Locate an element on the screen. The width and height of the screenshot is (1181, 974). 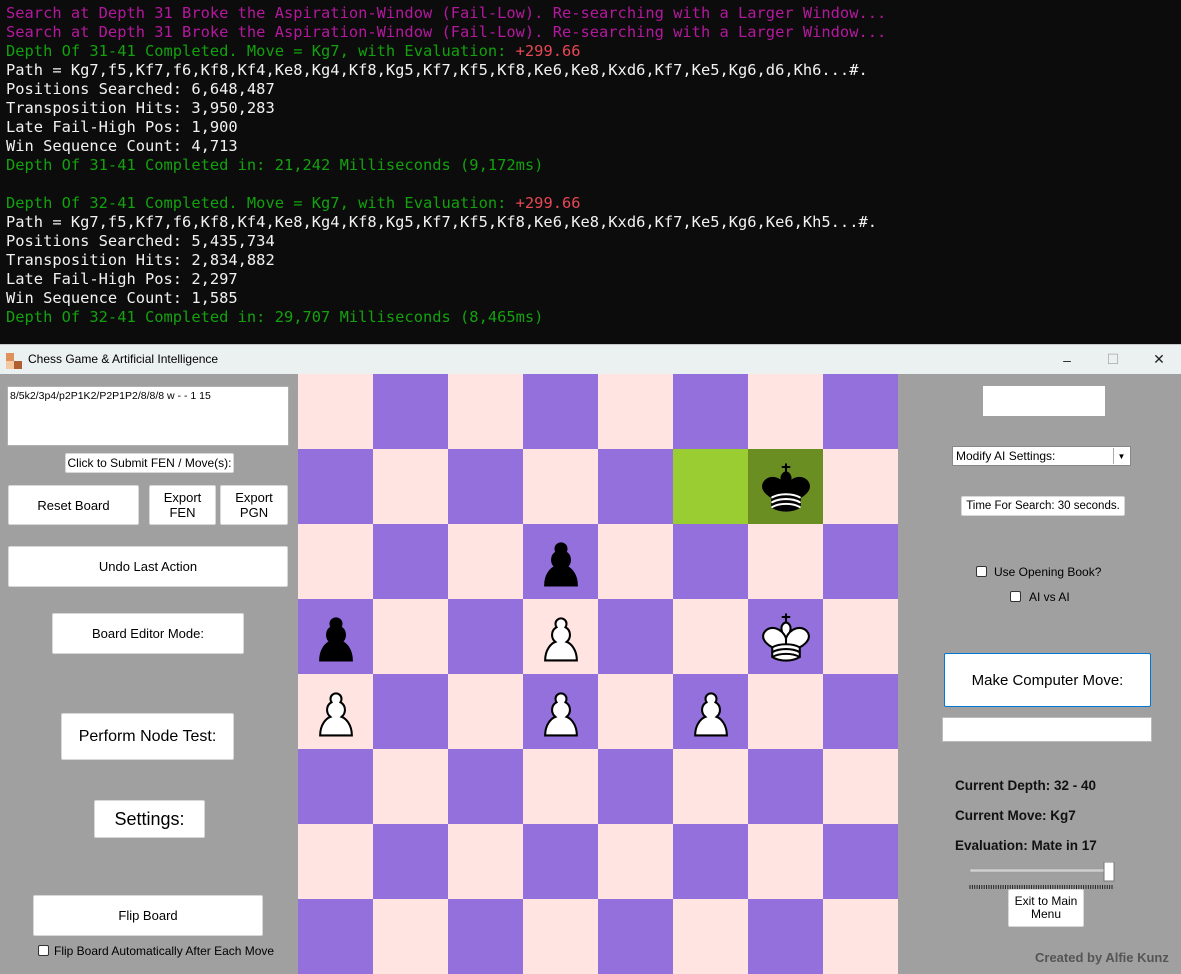
square-e4 is located at coordinates (635, 711).